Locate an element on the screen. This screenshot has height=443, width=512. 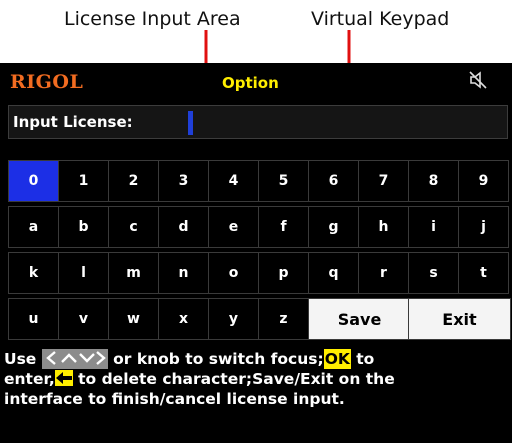
key-x: x is located at coordinates (183, 319).